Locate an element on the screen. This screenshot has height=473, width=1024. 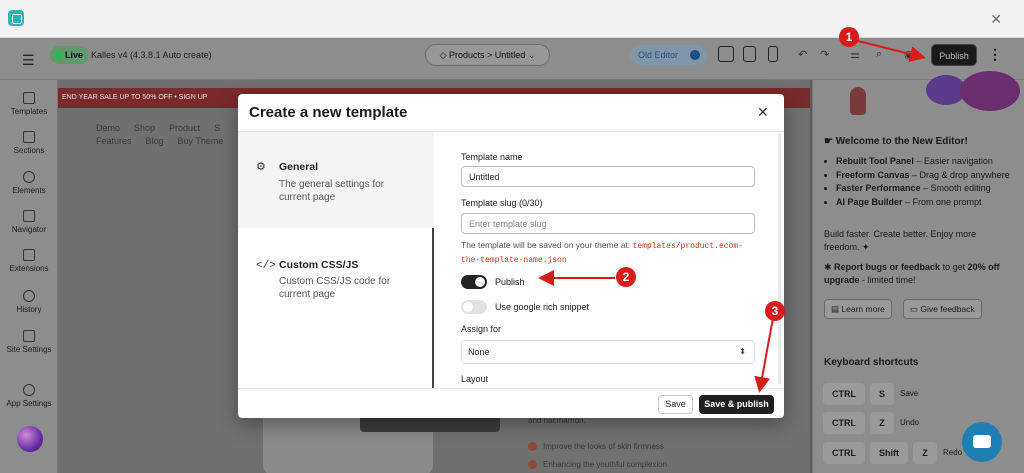
welcome-title: ☛ Welcome to the New Editor! is located at coordinates (896, 141).